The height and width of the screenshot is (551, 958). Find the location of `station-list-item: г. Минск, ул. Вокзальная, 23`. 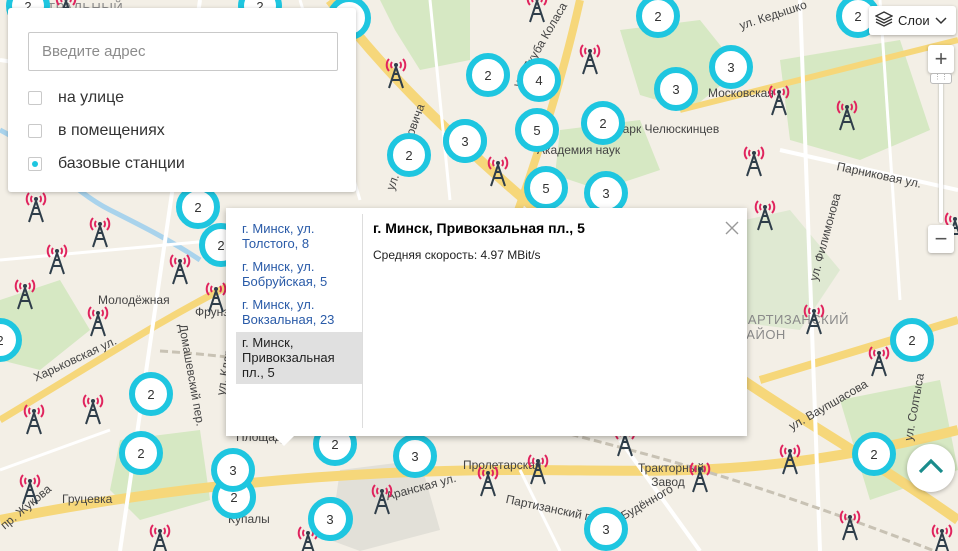

station-list-item: г. Минск, ул. Вокзальная, 23 is located at coordinates (299, 312).